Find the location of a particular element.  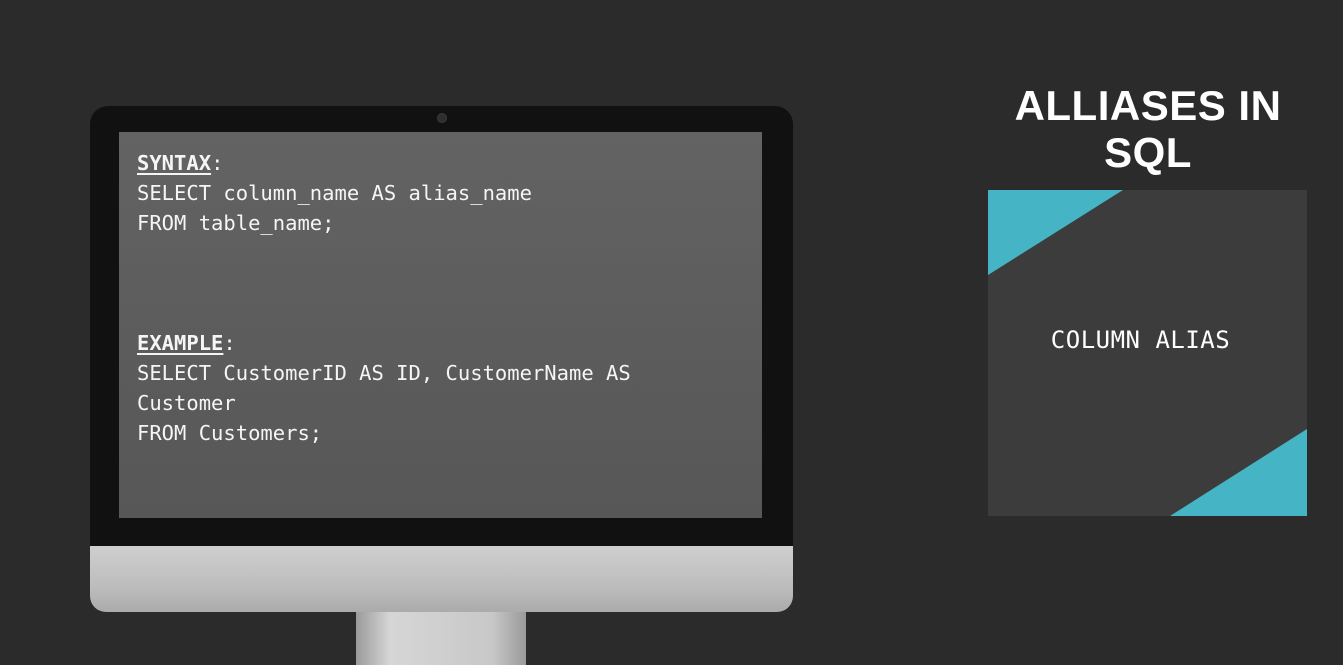

bottom-right-triangle is located at coordinates (1238, 472).